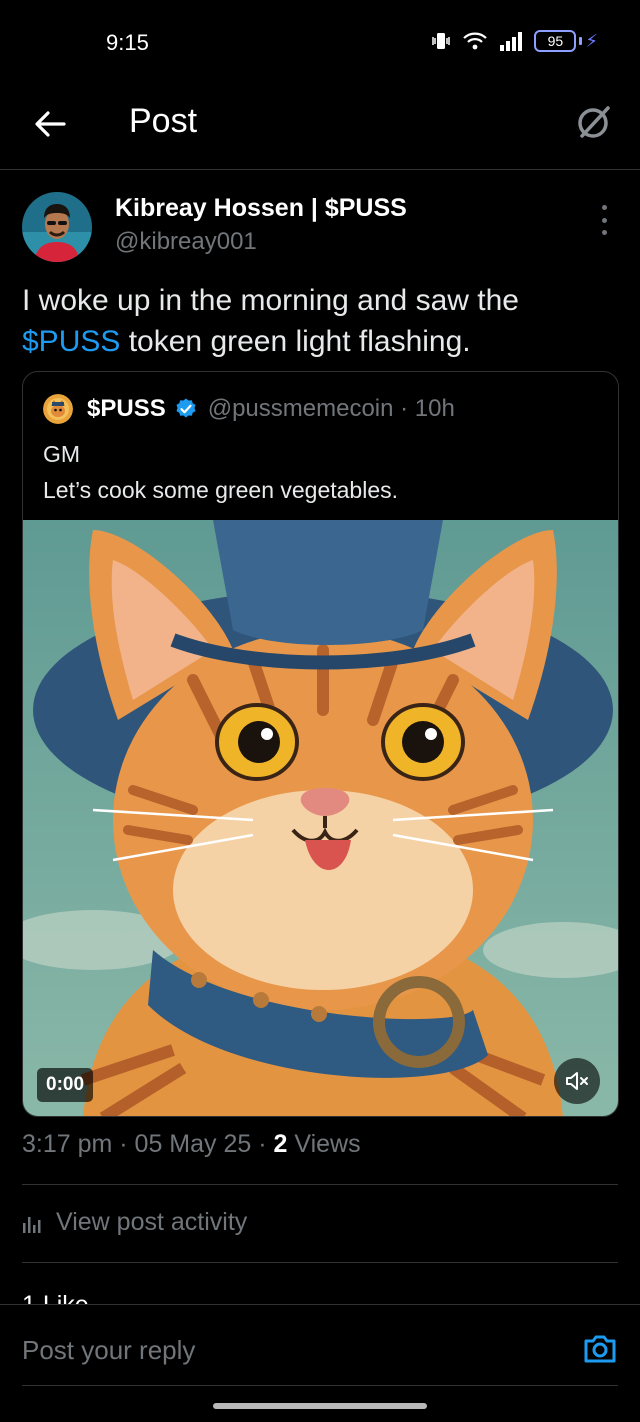  What do you see at coordinates (441, 41) in the screenshot?
I see `vibrate-icon` at bounding box center [441, 41].